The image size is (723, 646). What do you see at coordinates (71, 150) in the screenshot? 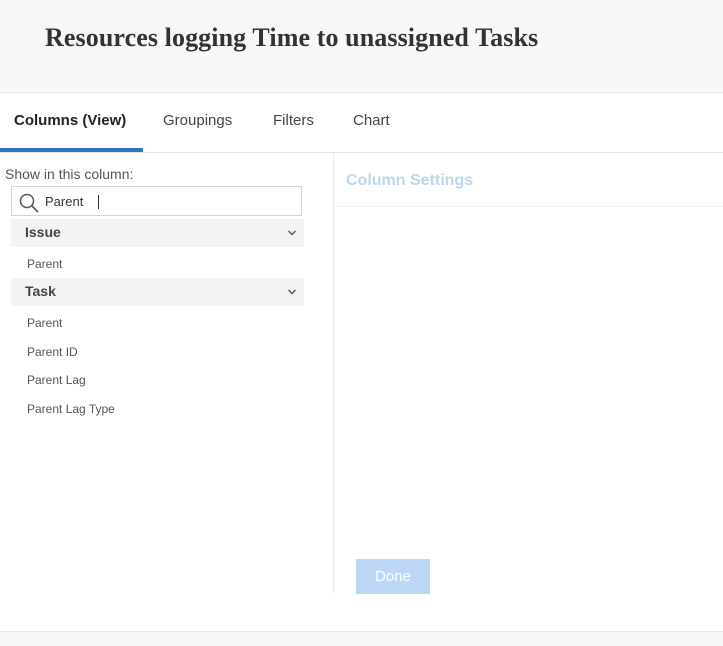
I see `active-tab-indicator` at bounding box center [71, 150].